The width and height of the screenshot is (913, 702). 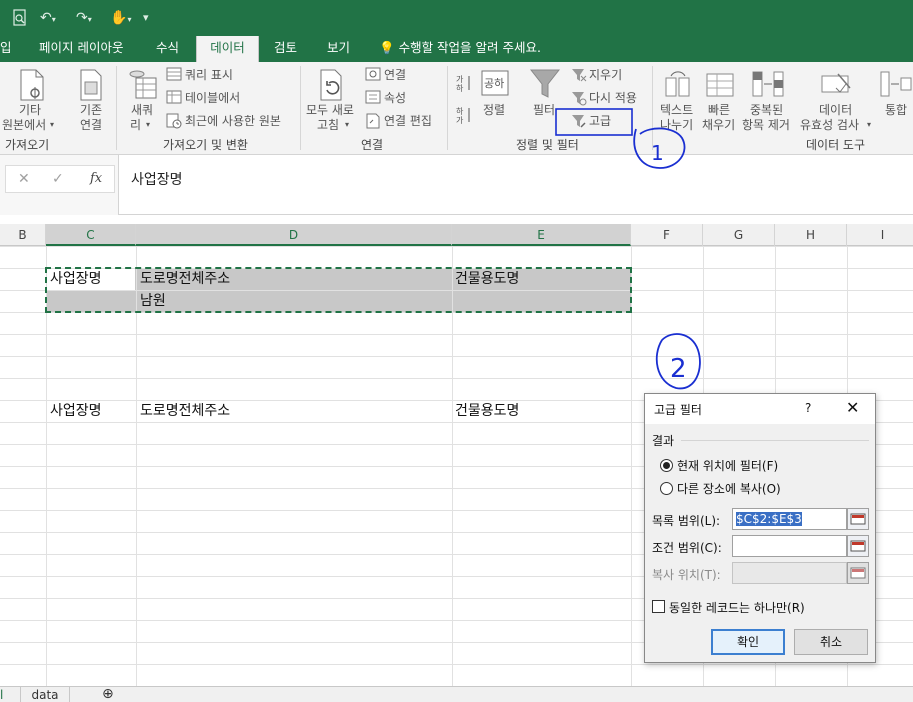 I want to click on cancel-entry-icon: ✕, so click(x=24, y=179).